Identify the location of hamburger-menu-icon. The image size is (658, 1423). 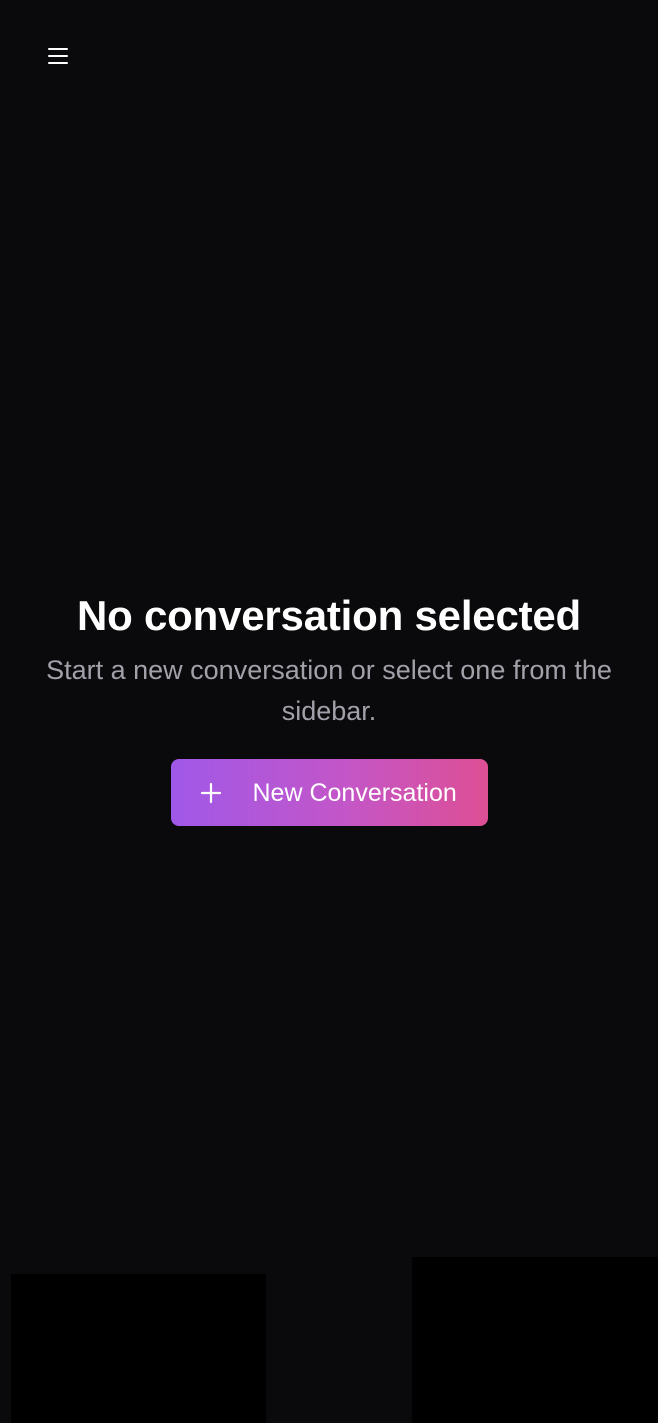
(58, 56).